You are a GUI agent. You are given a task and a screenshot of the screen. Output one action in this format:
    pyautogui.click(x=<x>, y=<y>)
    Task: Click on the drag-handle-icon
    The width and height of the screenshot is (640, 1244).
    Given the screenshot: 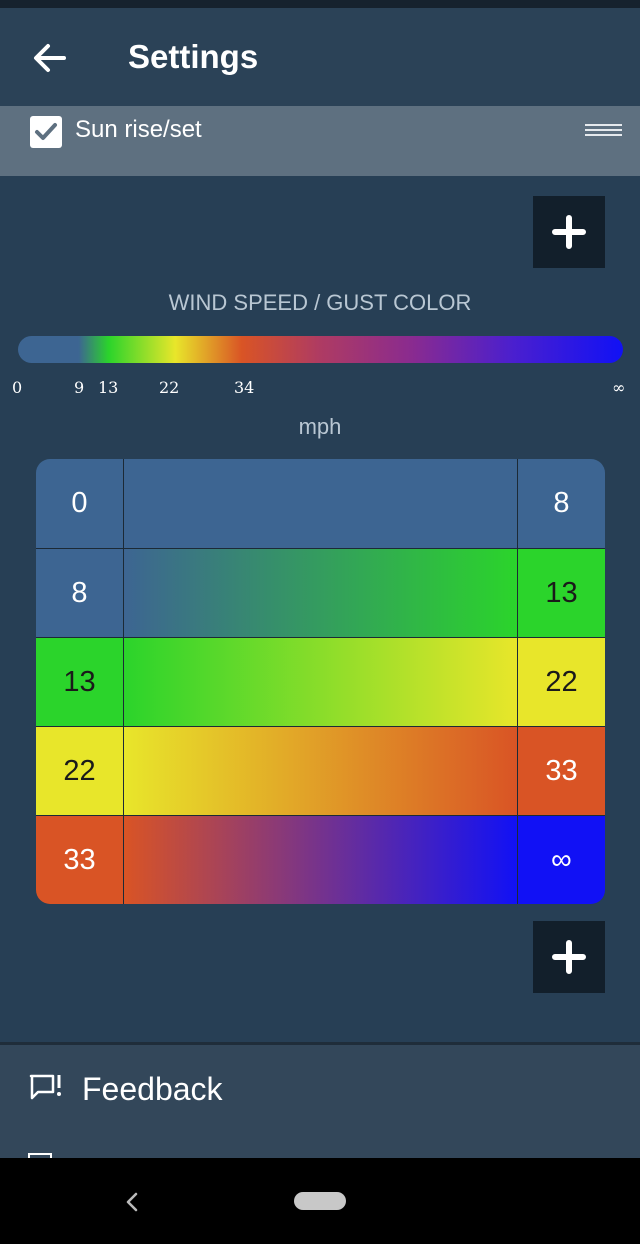 What is the action you would take?
    pyautogui.click(x=603, y=131)
    